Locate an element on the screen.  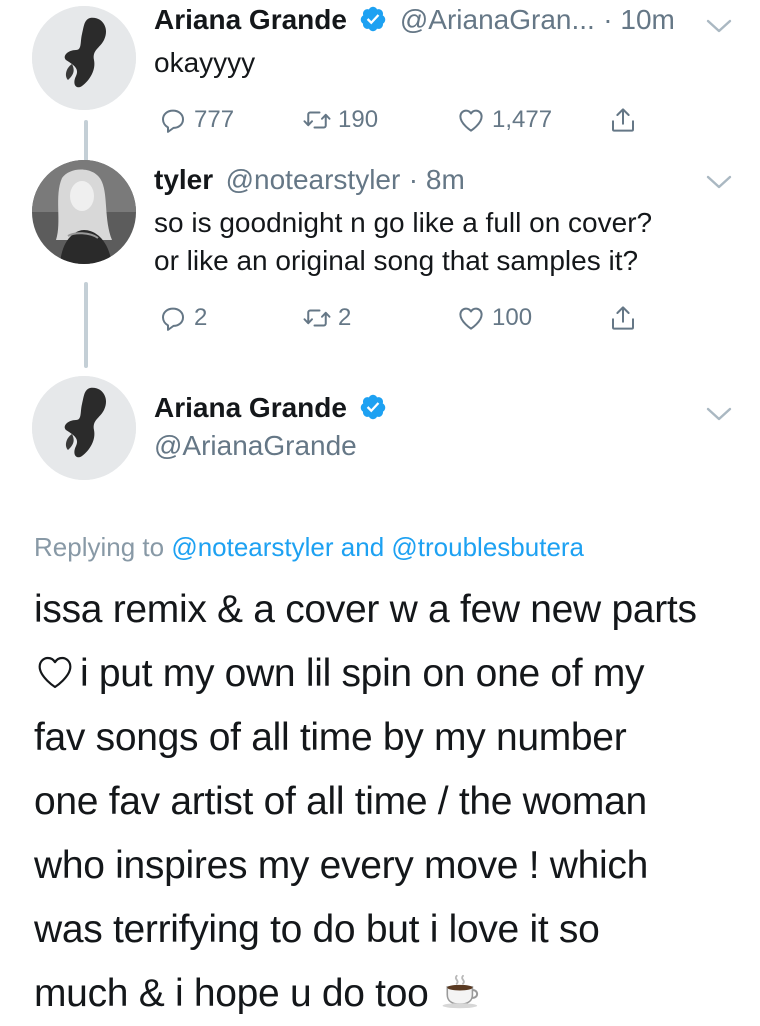
replying-and: and is located at coordinates (362, 547).